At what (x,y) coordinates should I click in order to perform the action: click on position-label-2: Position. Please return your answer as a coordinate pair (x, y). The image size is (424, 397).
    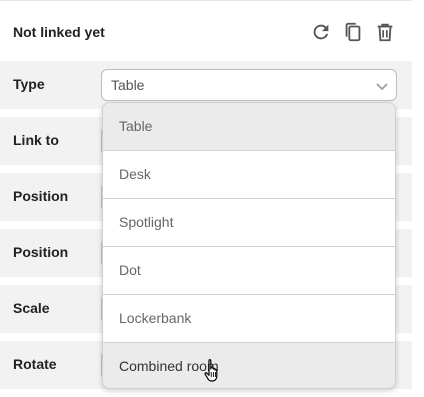
    Looking at the image, I should click on (41, 252).